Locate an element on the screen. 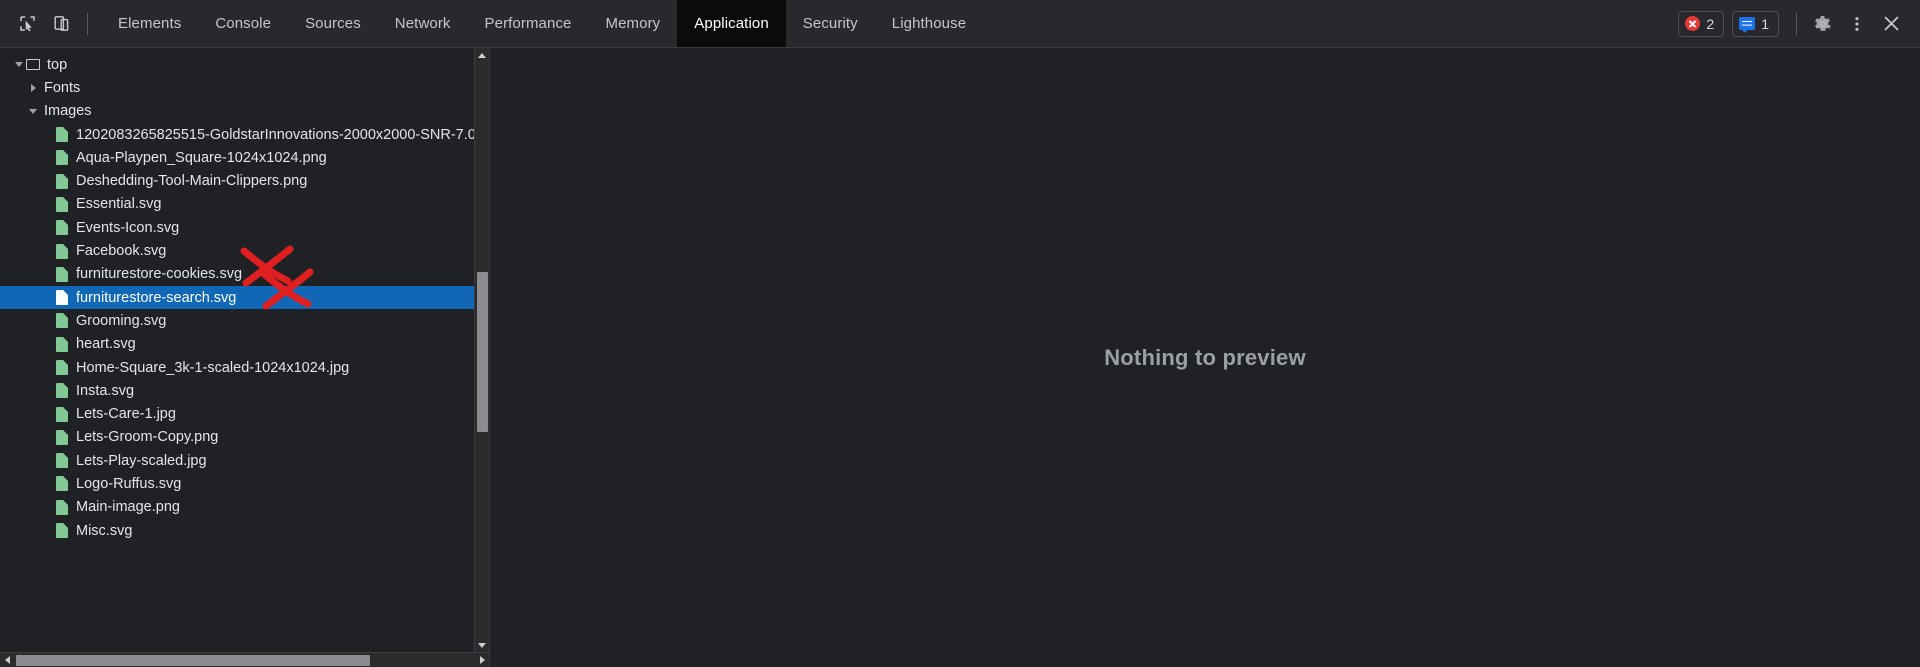 The width and height of the screenshot is (1920, 667). tree-item-file: Events-Icon.svg is located at coordinates (244, 227).